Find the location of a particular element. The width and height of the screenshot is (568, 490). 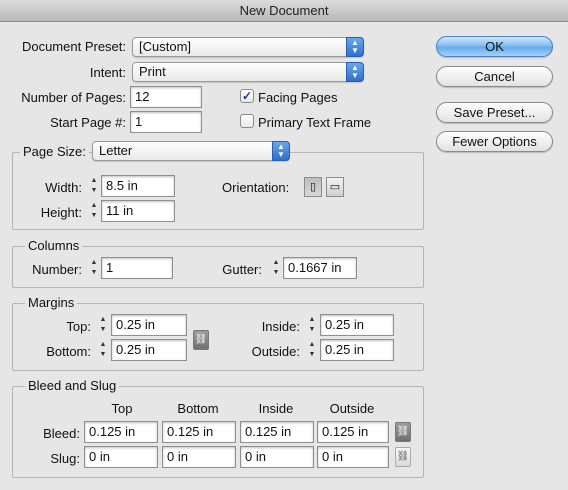

column-header-outside: Outside is located at coordinates (352, 408).